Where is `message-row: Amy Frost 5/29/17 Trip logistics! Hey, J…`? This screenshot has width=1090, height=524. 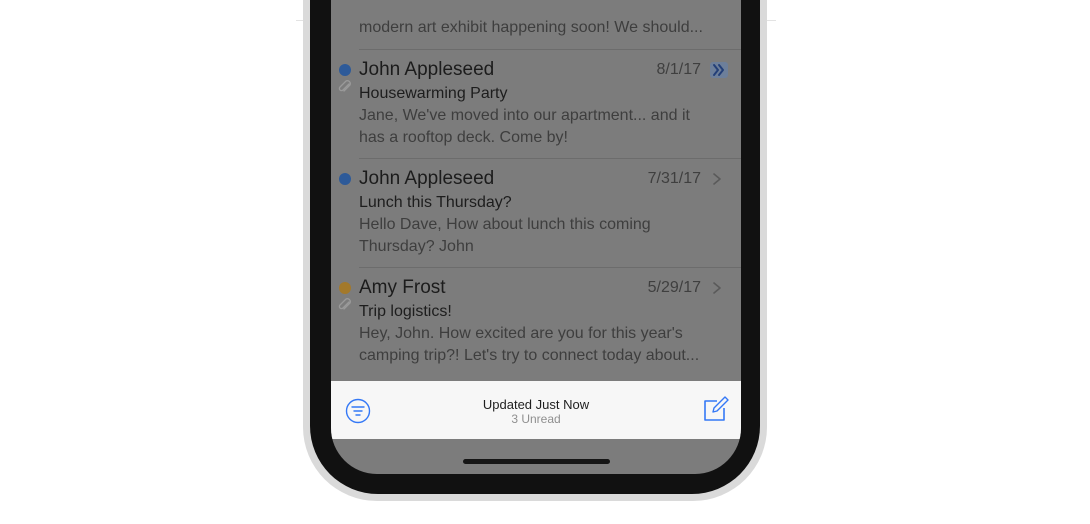
message-row: Amy Frost 5/29/17 Trip logistics! Hey, J… is located at coordinates (536, 324).